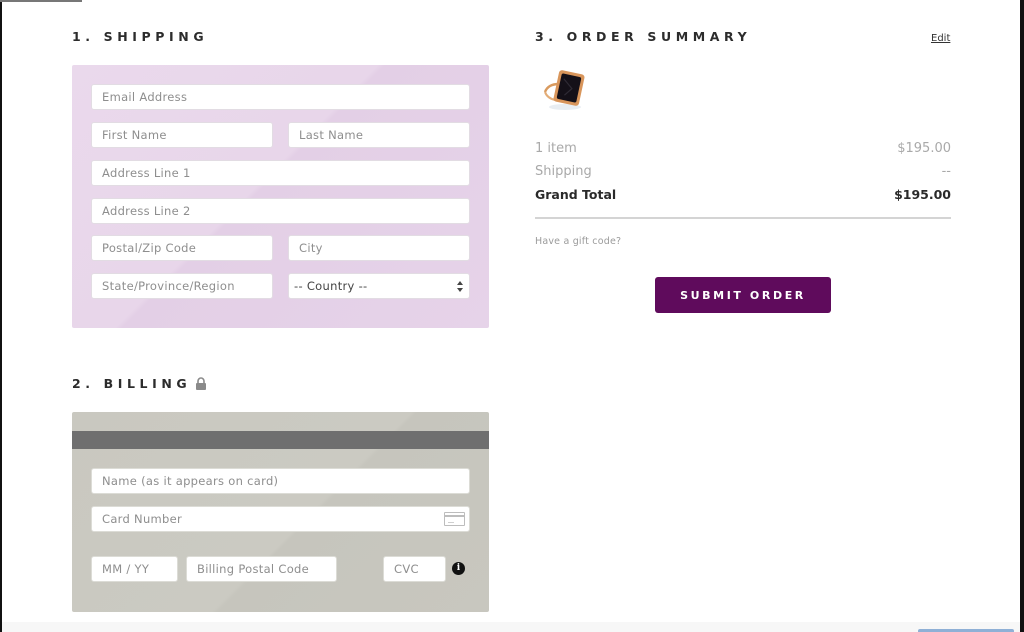 Image resolution: width=1024 pixels, height=632 pixels. What do you see at coordinates (743, 148) in the screenshot?
I see `summary-row-items: 1 item $195.00` at bounding box center [743, 148].